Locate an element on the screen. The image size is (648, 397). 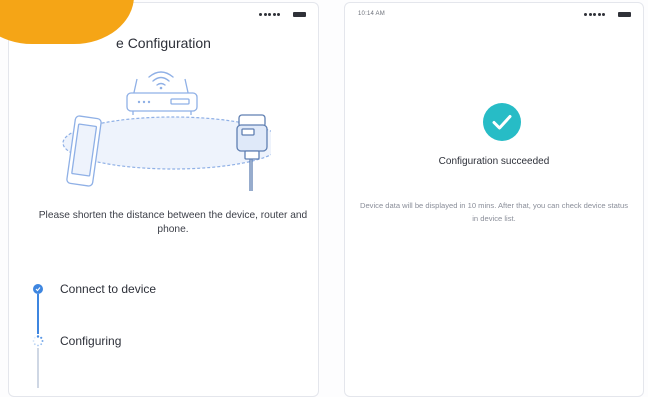
success-title: Configuration succeeded is located at coordinates (494, 161).